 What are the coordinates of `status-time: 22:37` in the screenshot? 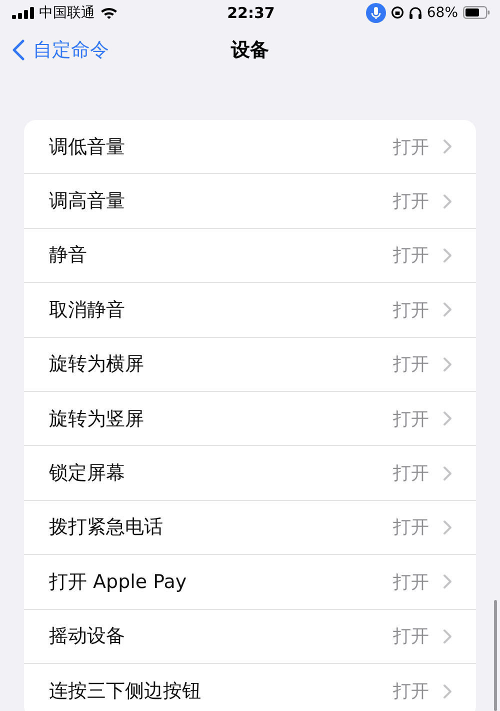 It's located at (251, 13).